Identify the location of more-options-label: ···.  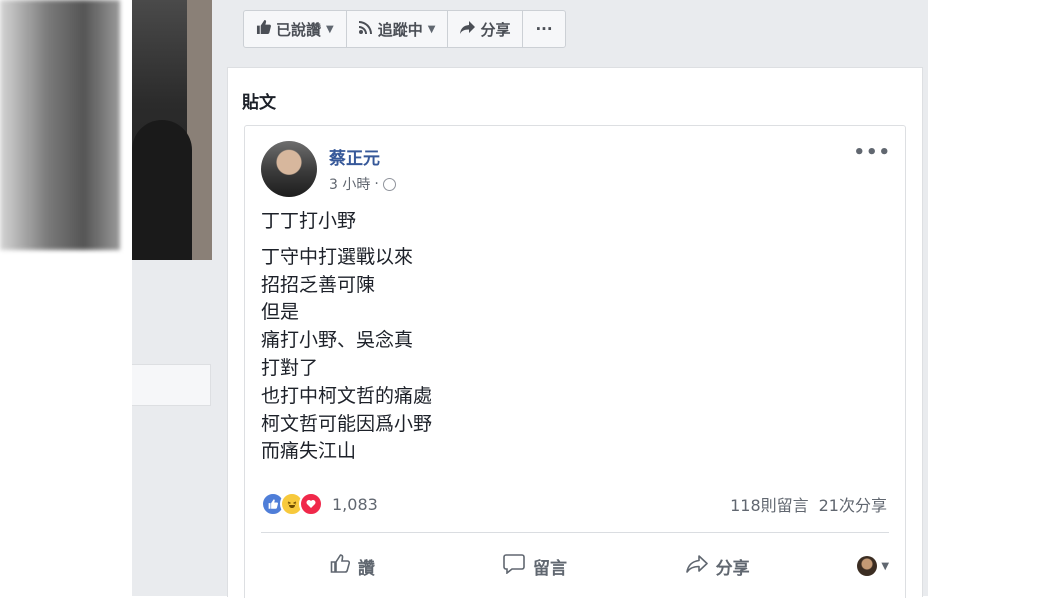
(544, 29).